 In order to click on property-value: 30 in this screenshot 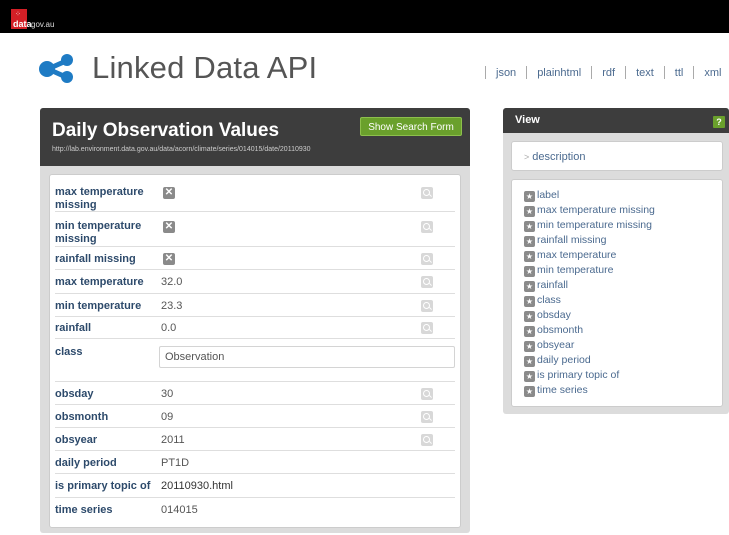, I will do `click(167, 394)`.